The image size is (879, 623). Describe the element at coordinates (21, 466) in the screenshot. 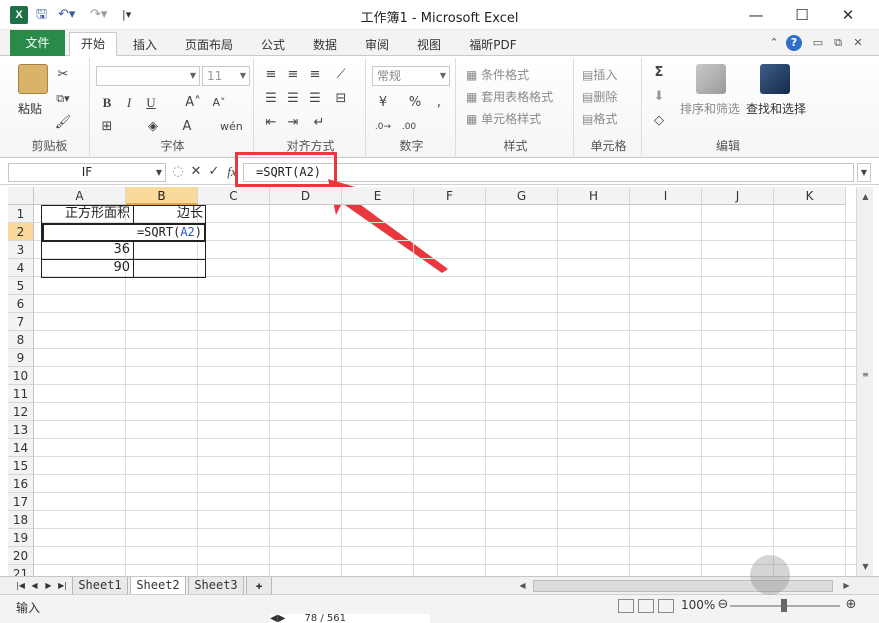

I see `row-header-15: 15` at that location.